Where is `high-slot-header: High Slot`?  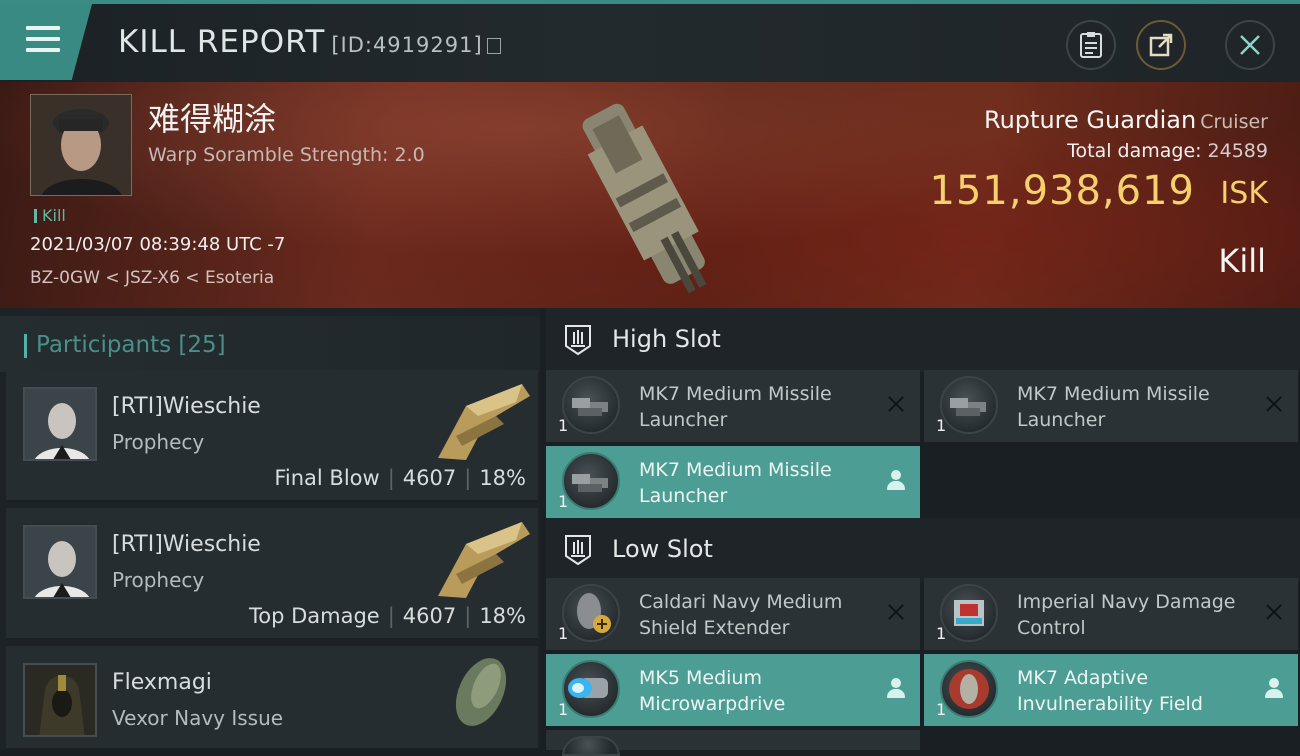
high-slot-header: High Slot is located at coordinates (923, 340).